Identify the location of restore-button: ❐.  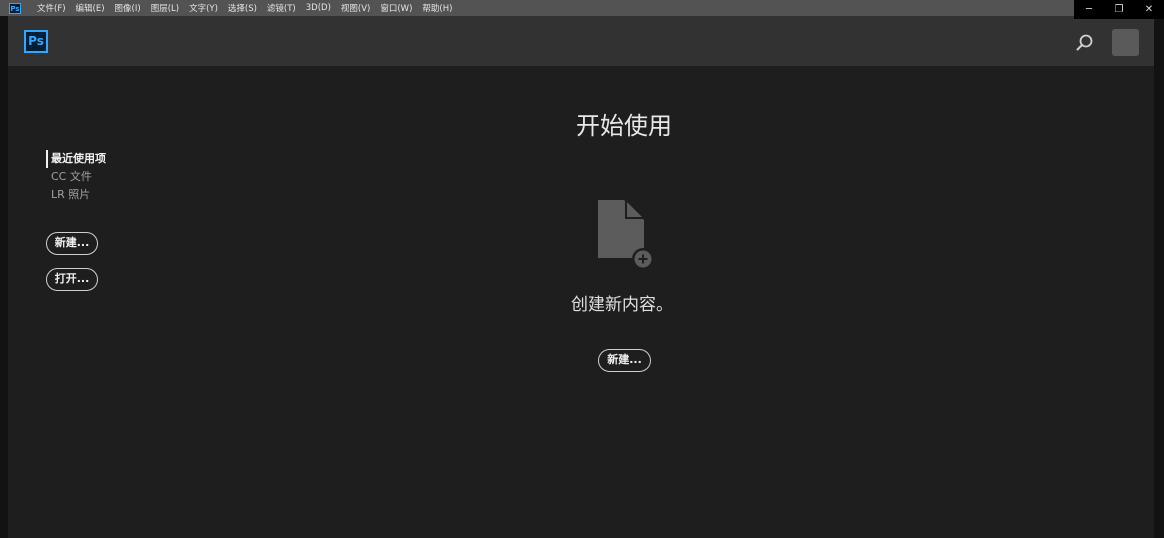
(1119, 9).